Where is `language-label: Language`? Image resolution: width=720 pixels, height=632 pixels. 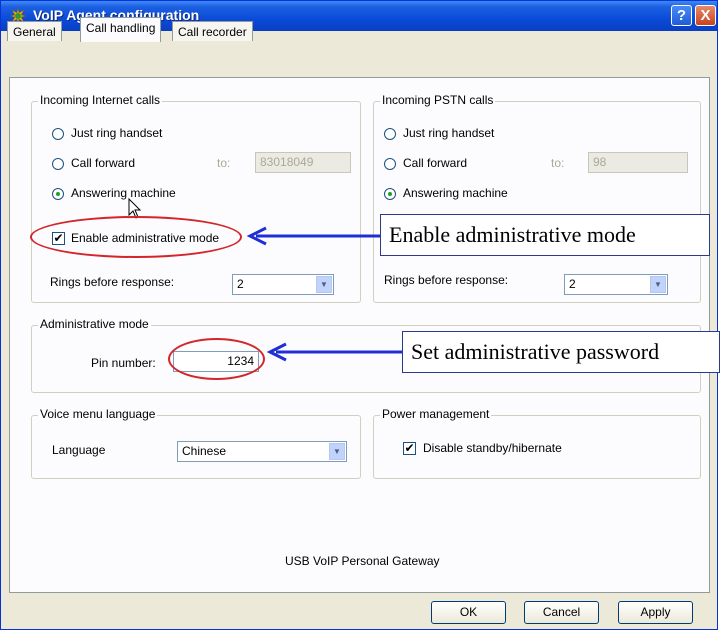 language-label: Language is located at coordinates (79, 450).